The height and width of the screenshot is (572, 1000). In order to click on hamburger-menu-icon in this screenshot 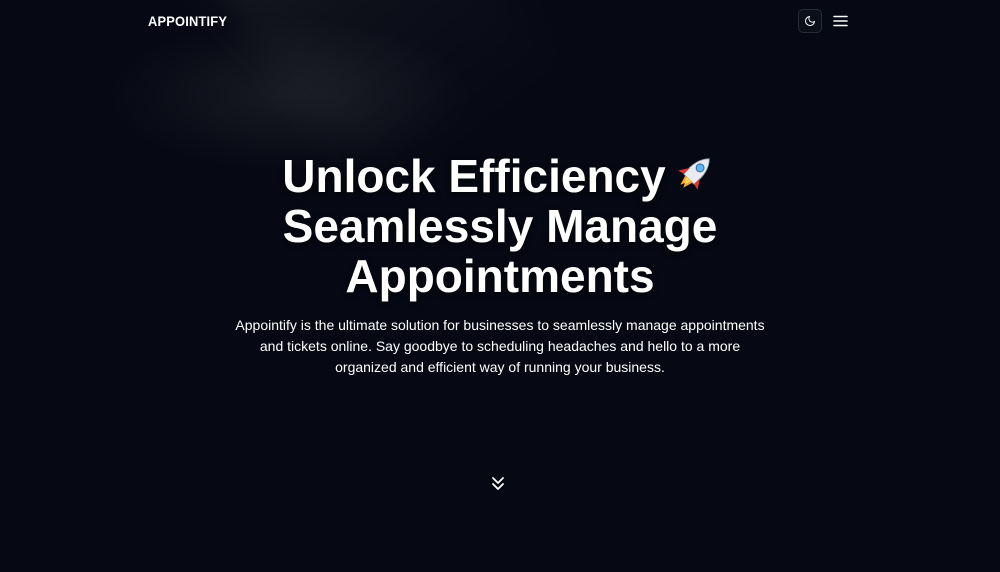, I will do `click(840, 21)`.